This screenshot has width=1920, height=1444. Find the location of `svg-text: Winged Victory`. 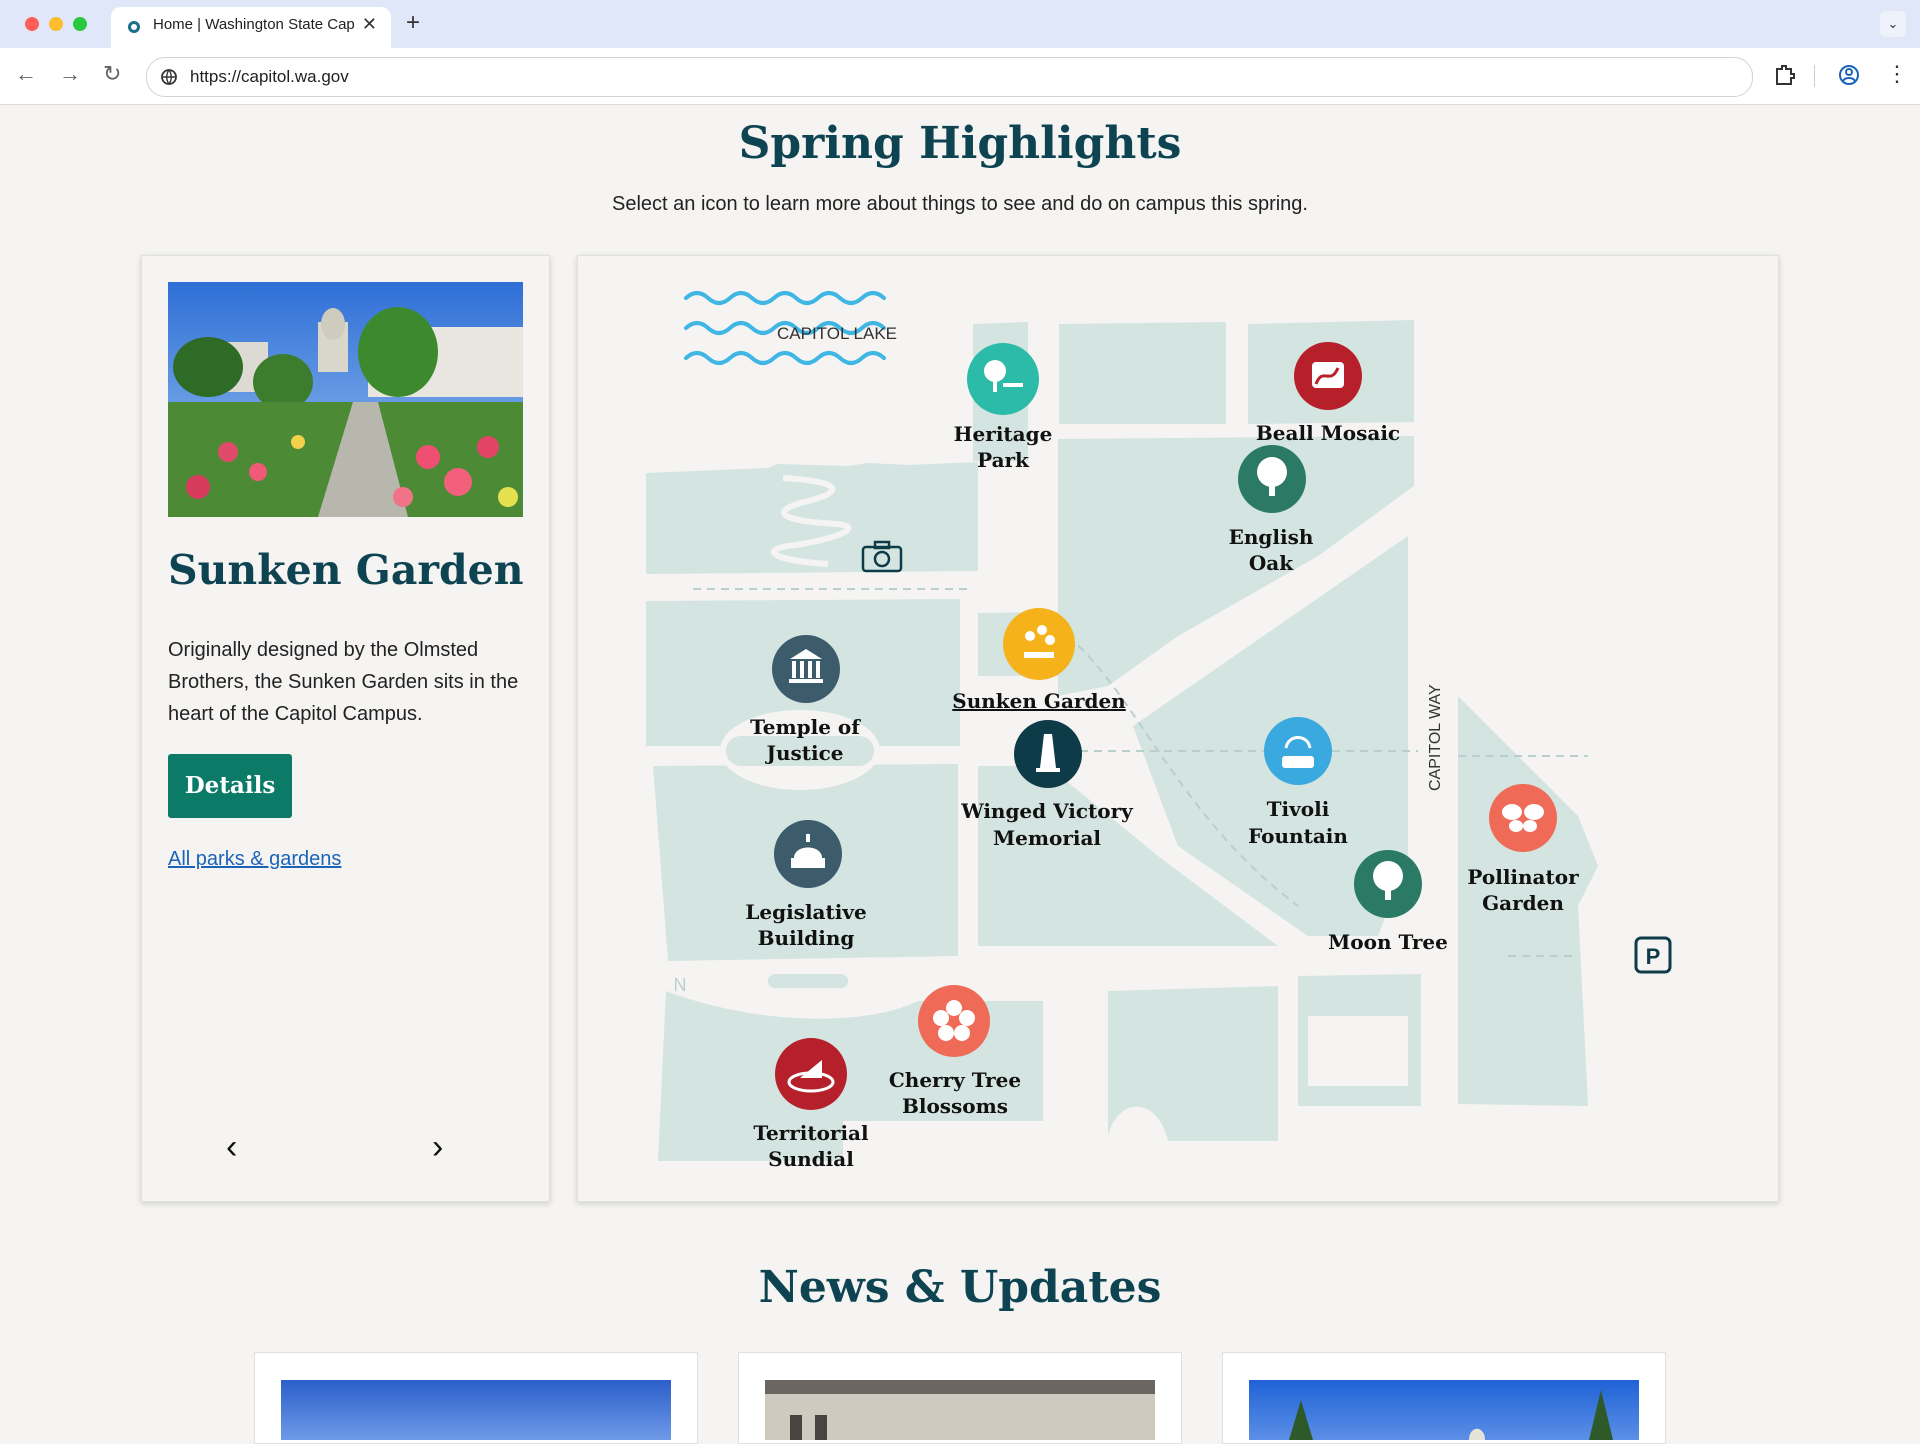

svg-text: Winged Victory is located at coordinates (1047, 811).